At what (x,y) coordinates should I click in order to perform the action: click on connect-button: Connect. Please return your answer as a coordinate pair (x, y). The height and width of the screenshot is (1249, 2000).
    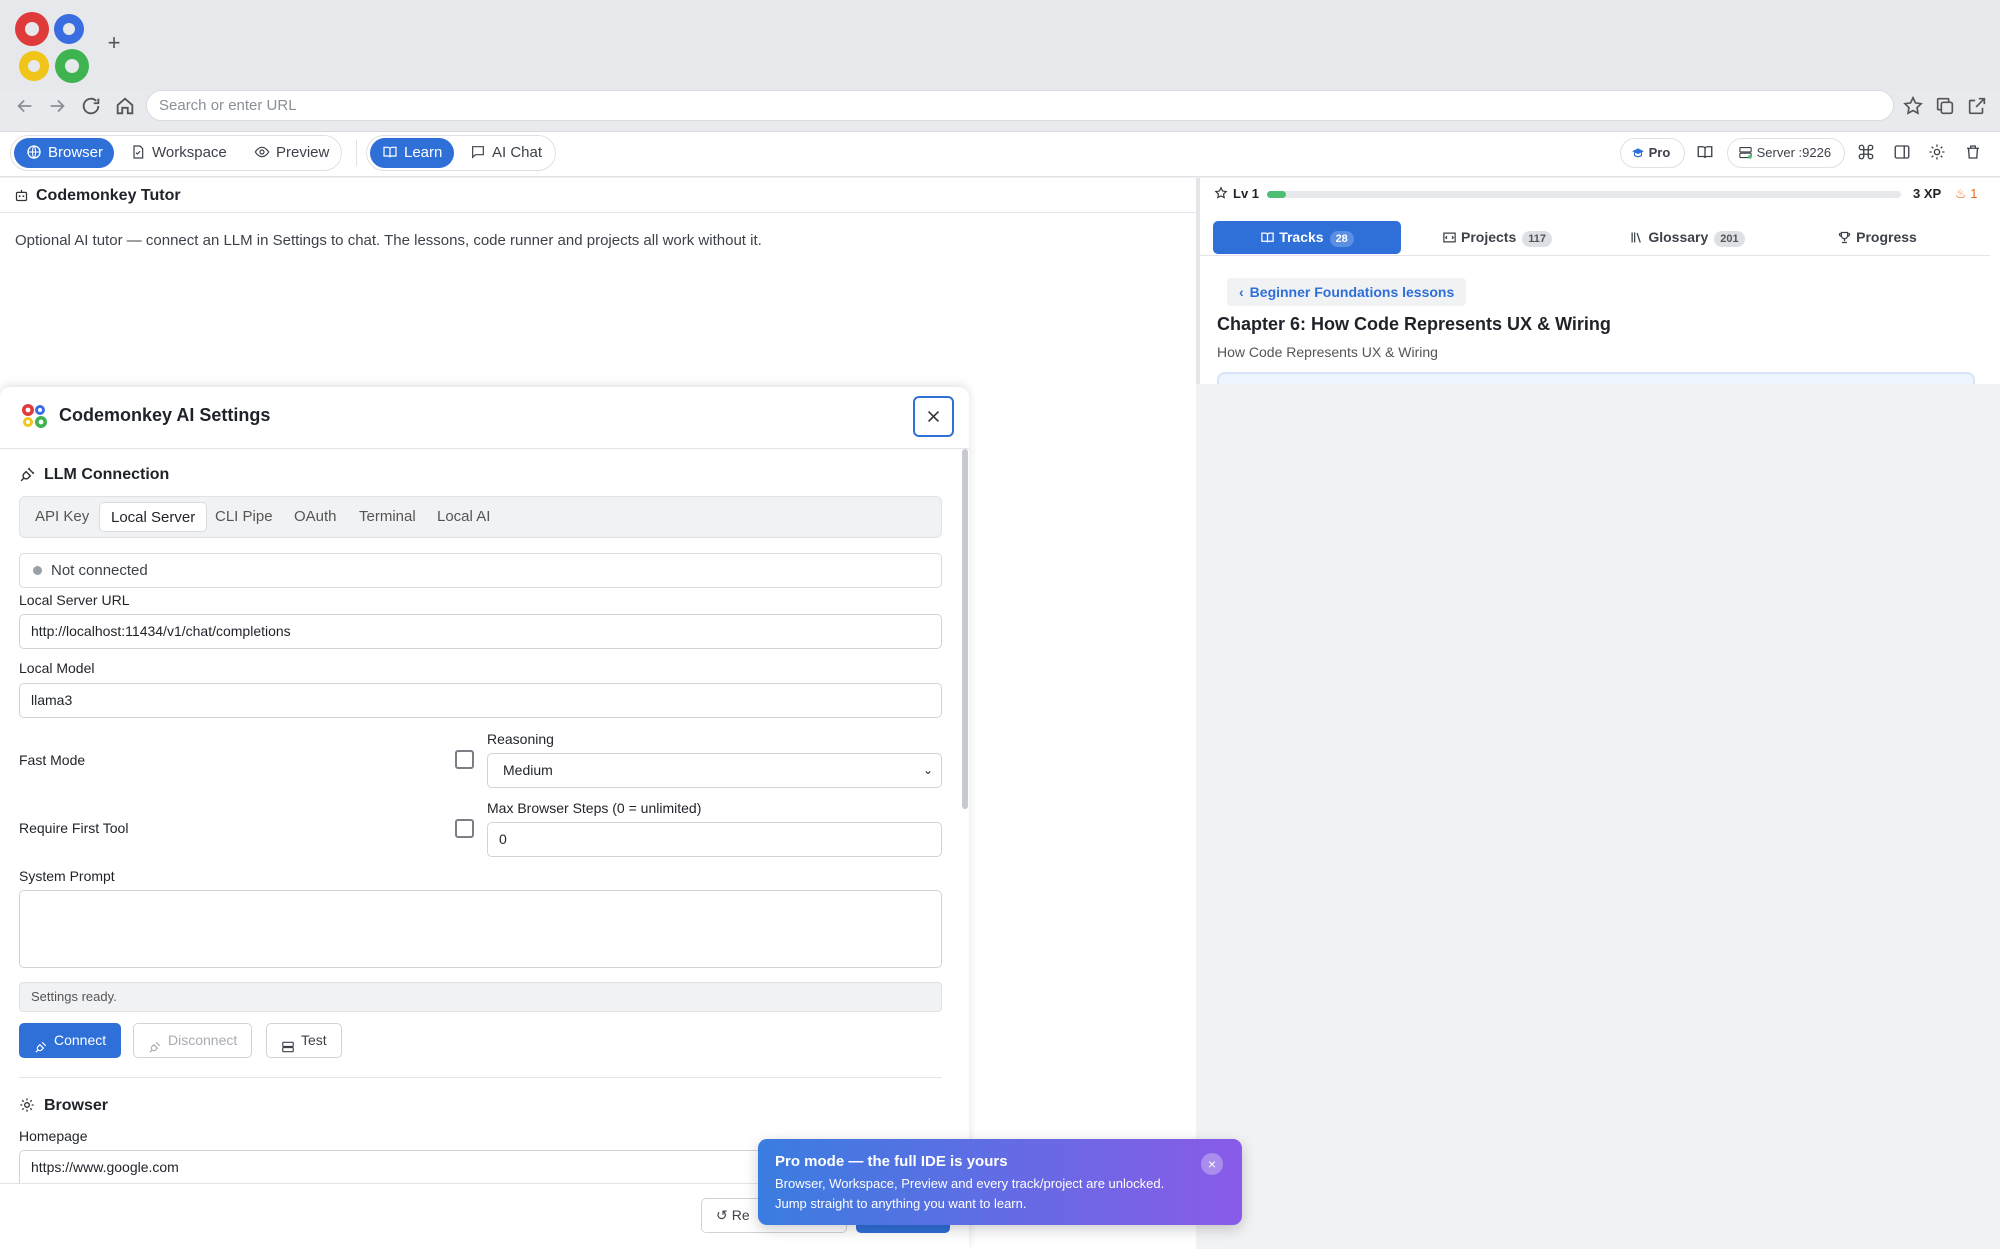
    Looking at the image, I should click on (70, 1040).